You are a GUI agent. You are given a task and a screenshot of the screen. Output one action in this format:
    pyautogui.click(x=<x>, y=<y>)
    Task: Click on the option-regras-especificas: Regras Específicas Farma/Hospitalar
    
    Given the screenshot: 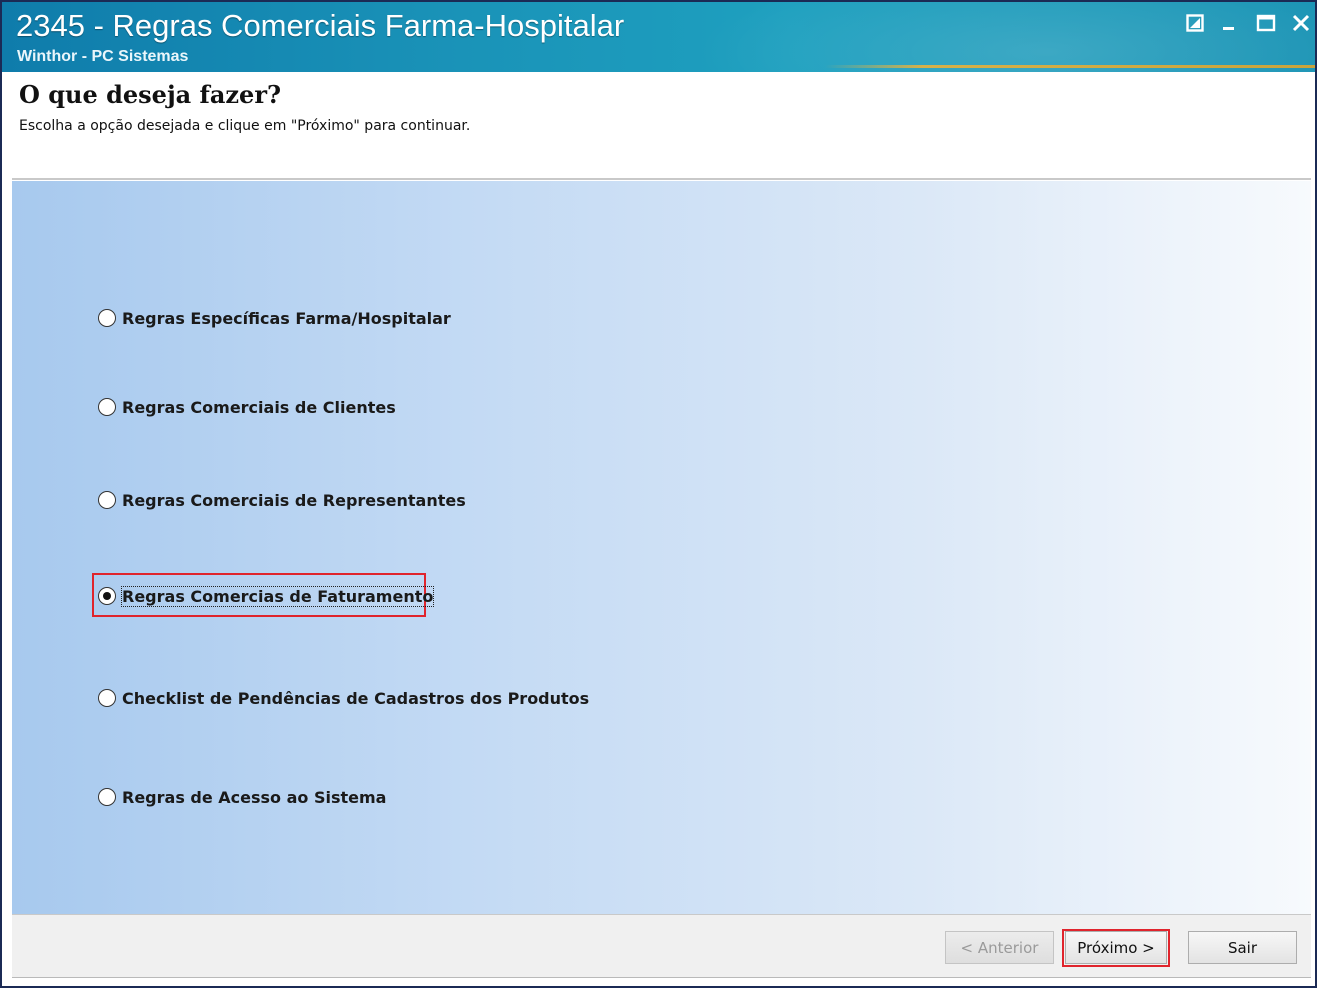 What is the action you would take?
    pyautogui.click(x=274, y=318)
    